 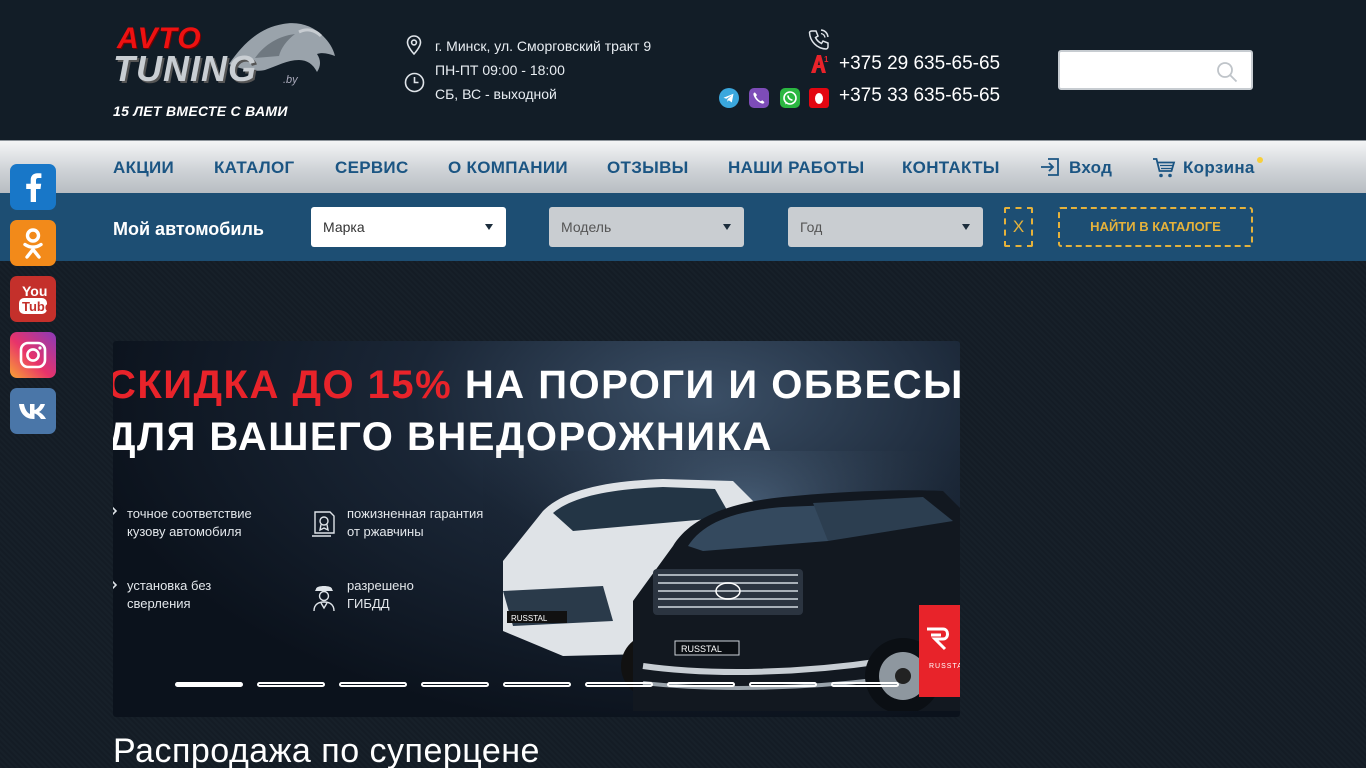 What do you see at coordinates (33, 243) in the screenshot?
I see `odnoklassniki-icon` at bounding box center [33, 243].